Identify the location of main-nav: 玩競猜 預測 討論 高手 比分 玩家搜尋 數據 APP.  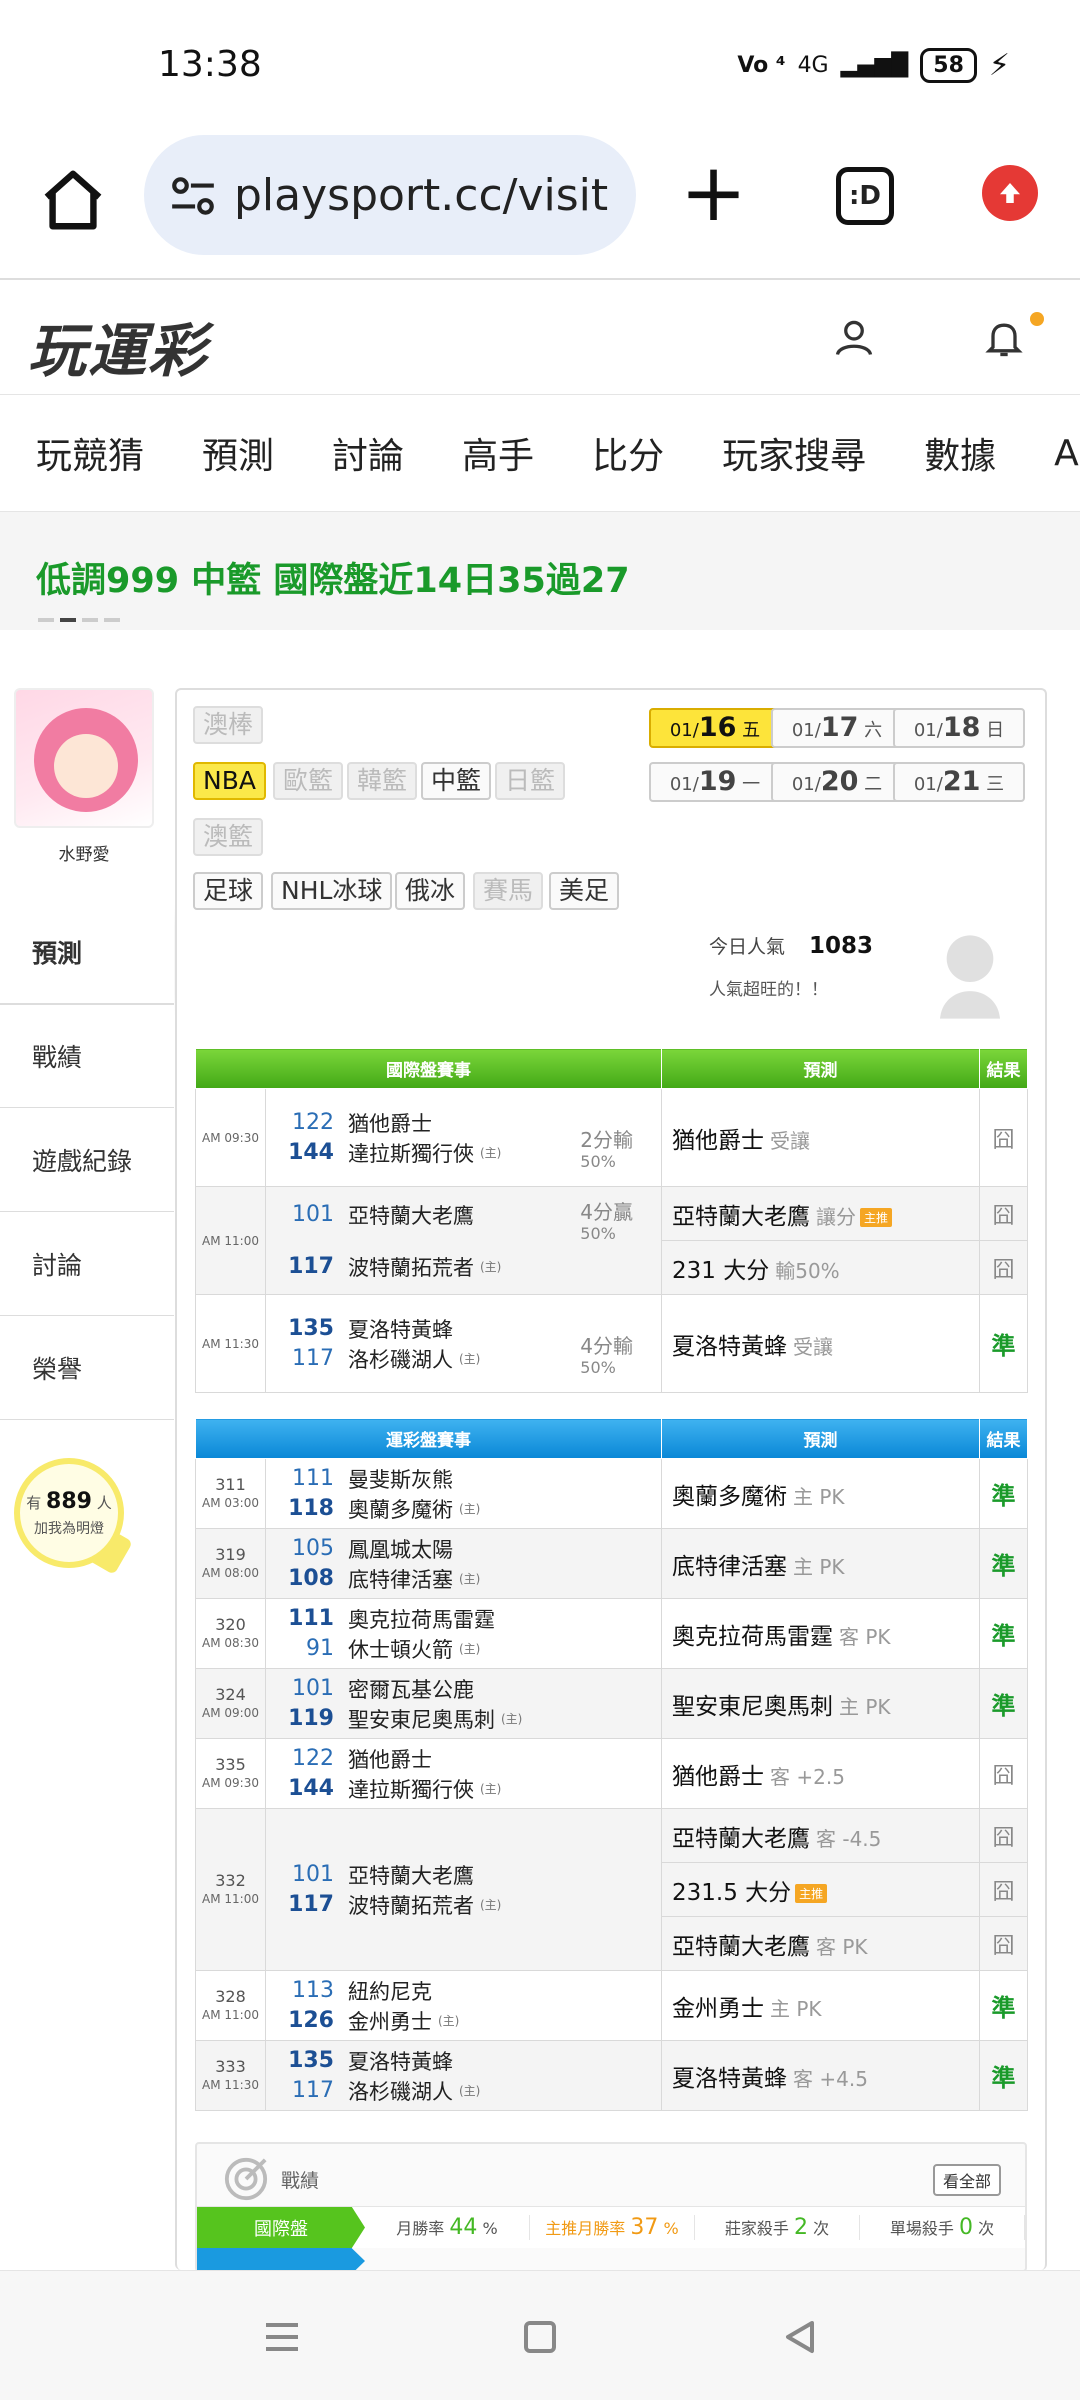
(540, 453).